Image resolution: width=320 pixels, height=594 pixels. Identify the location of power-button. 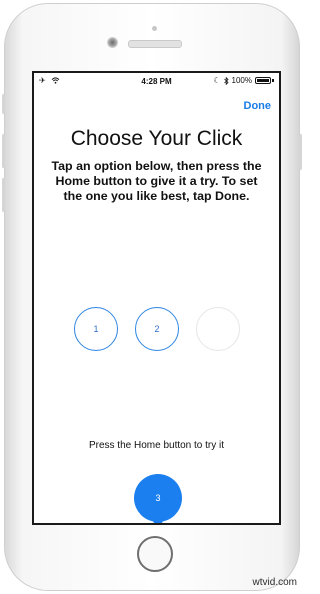
(300, 152).